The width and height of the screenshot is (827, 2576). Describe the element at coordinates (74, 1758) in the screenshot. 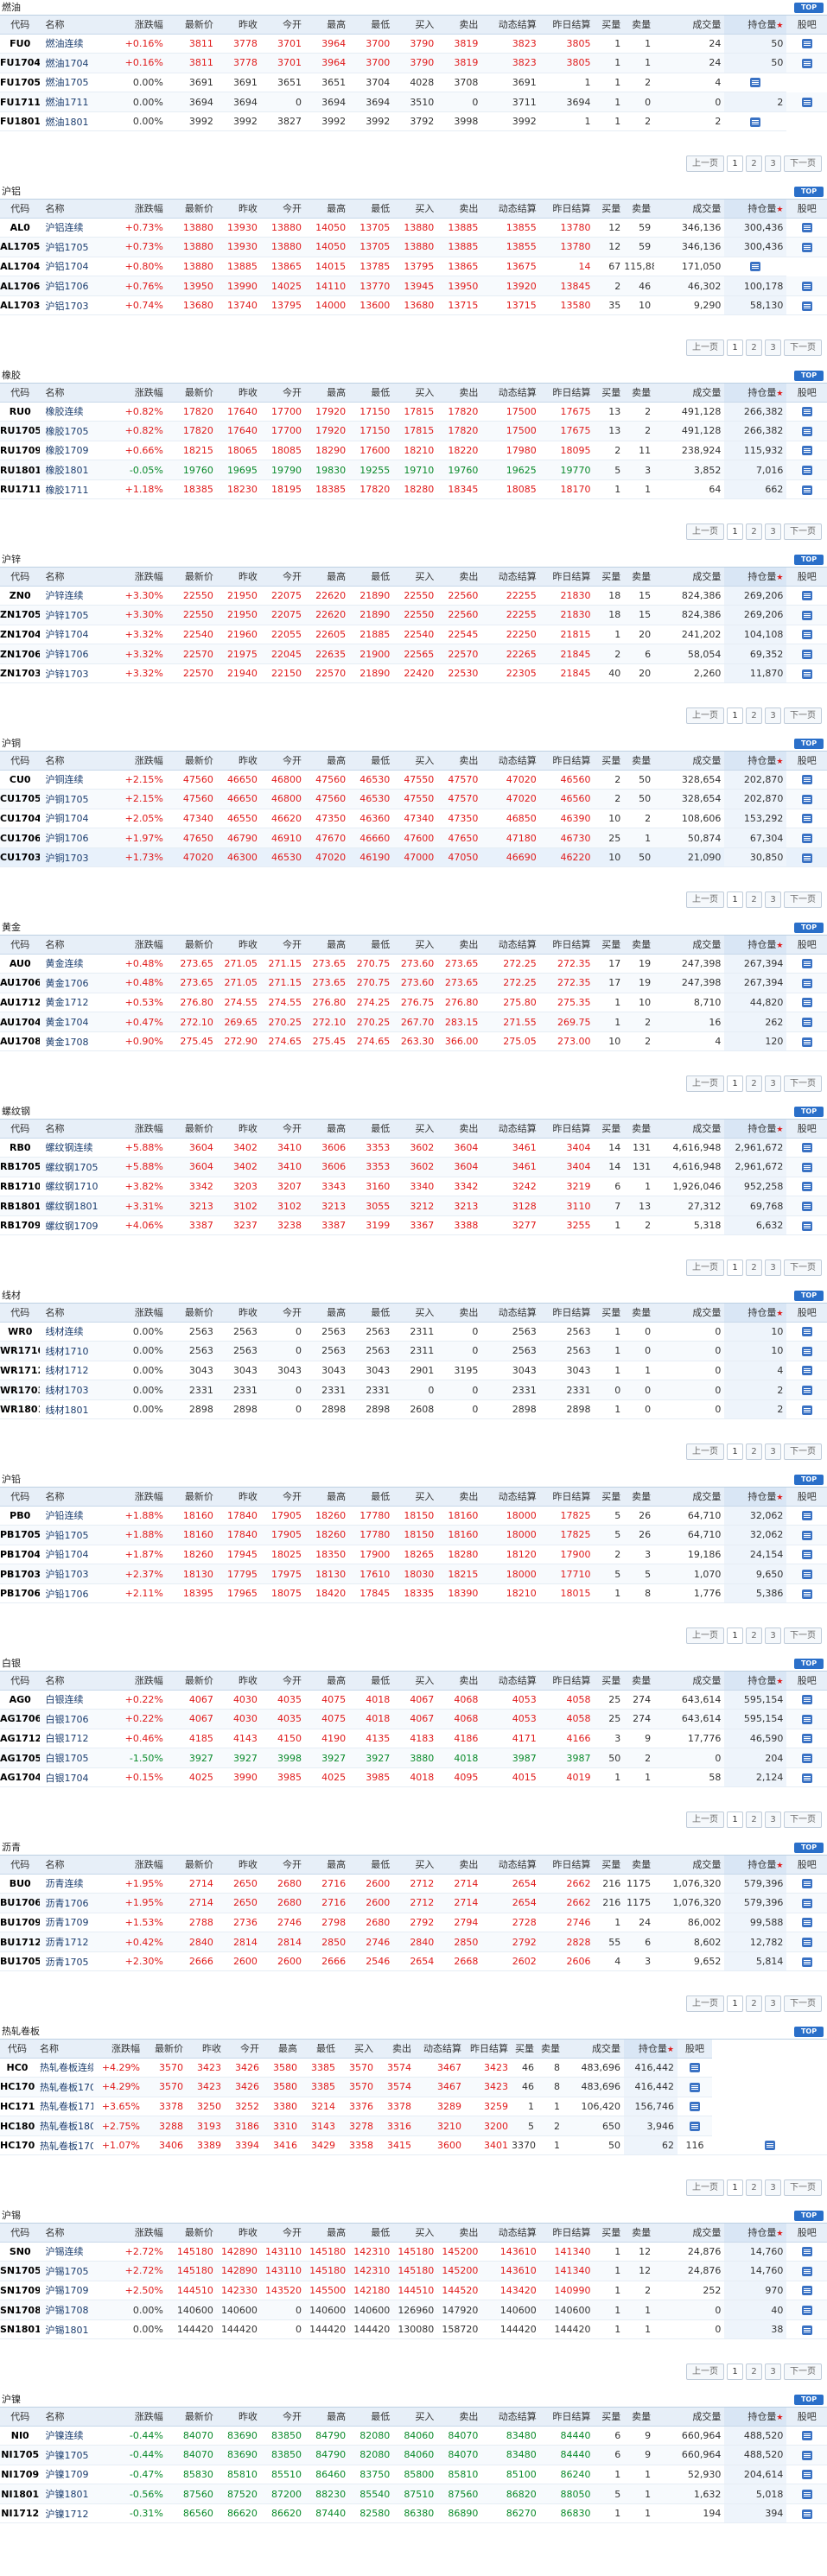

I see `cell-name: 白银1705` at that location.